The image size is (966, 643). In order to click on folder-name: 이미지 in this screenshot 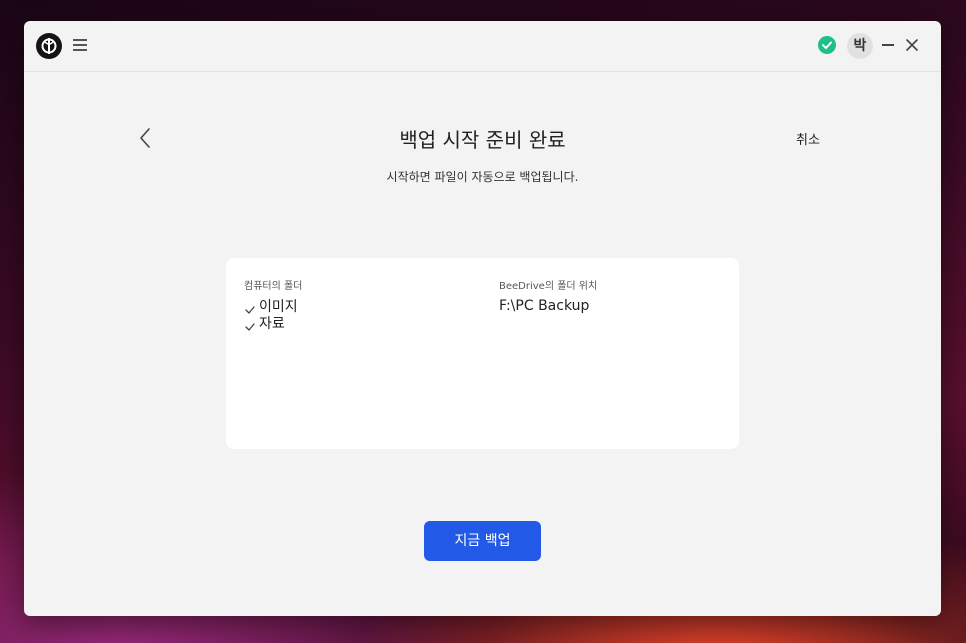, I will do `click(278, 307)`.